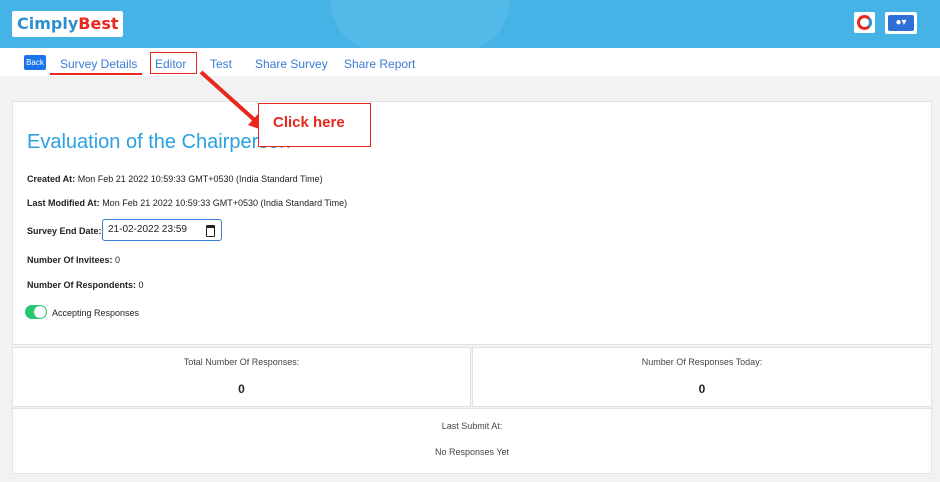 The width and height of the screenshot is (940, 482). What do you see at coordinates (314, 125) in the screenshot?
I see `click-here-callout: Click here` at bounding box center [314, 125].